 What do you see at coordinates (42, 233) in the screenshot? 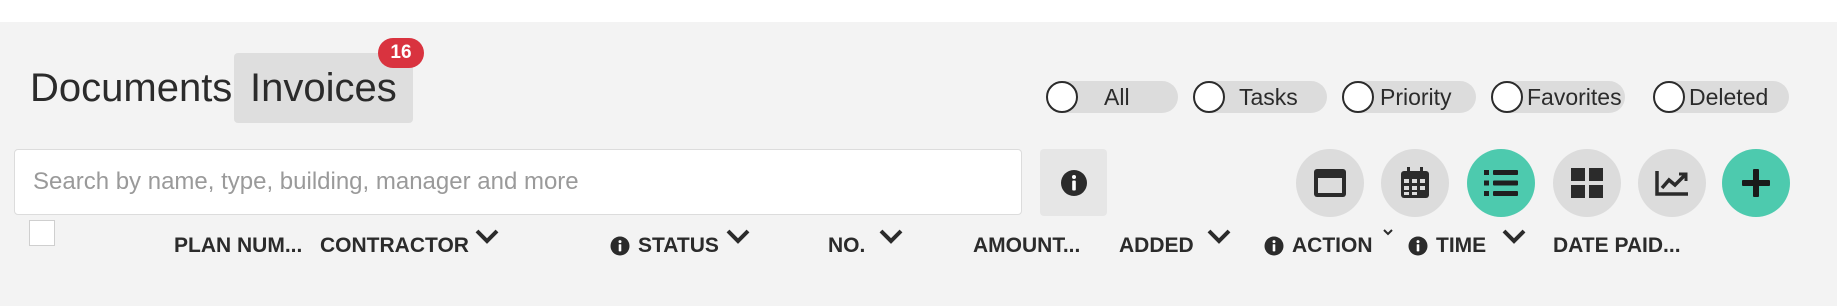
I see `select-all-checkbox` at bounding box center [42, 233].